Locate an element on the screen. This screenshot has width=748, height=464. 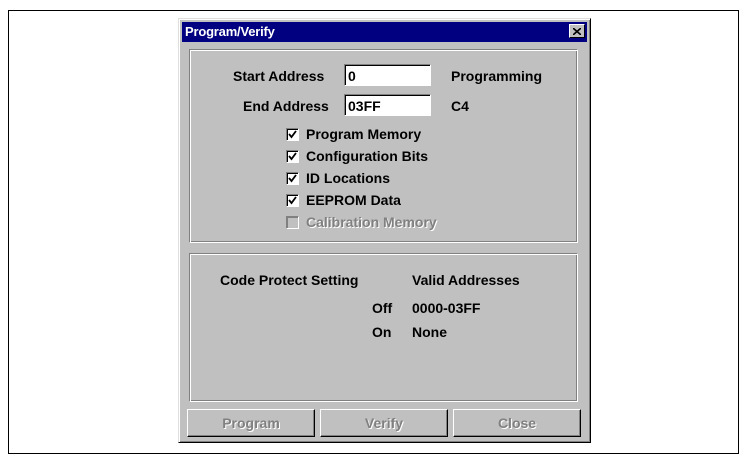
start-address-label: Start Address is located at coordinates (279, 76).